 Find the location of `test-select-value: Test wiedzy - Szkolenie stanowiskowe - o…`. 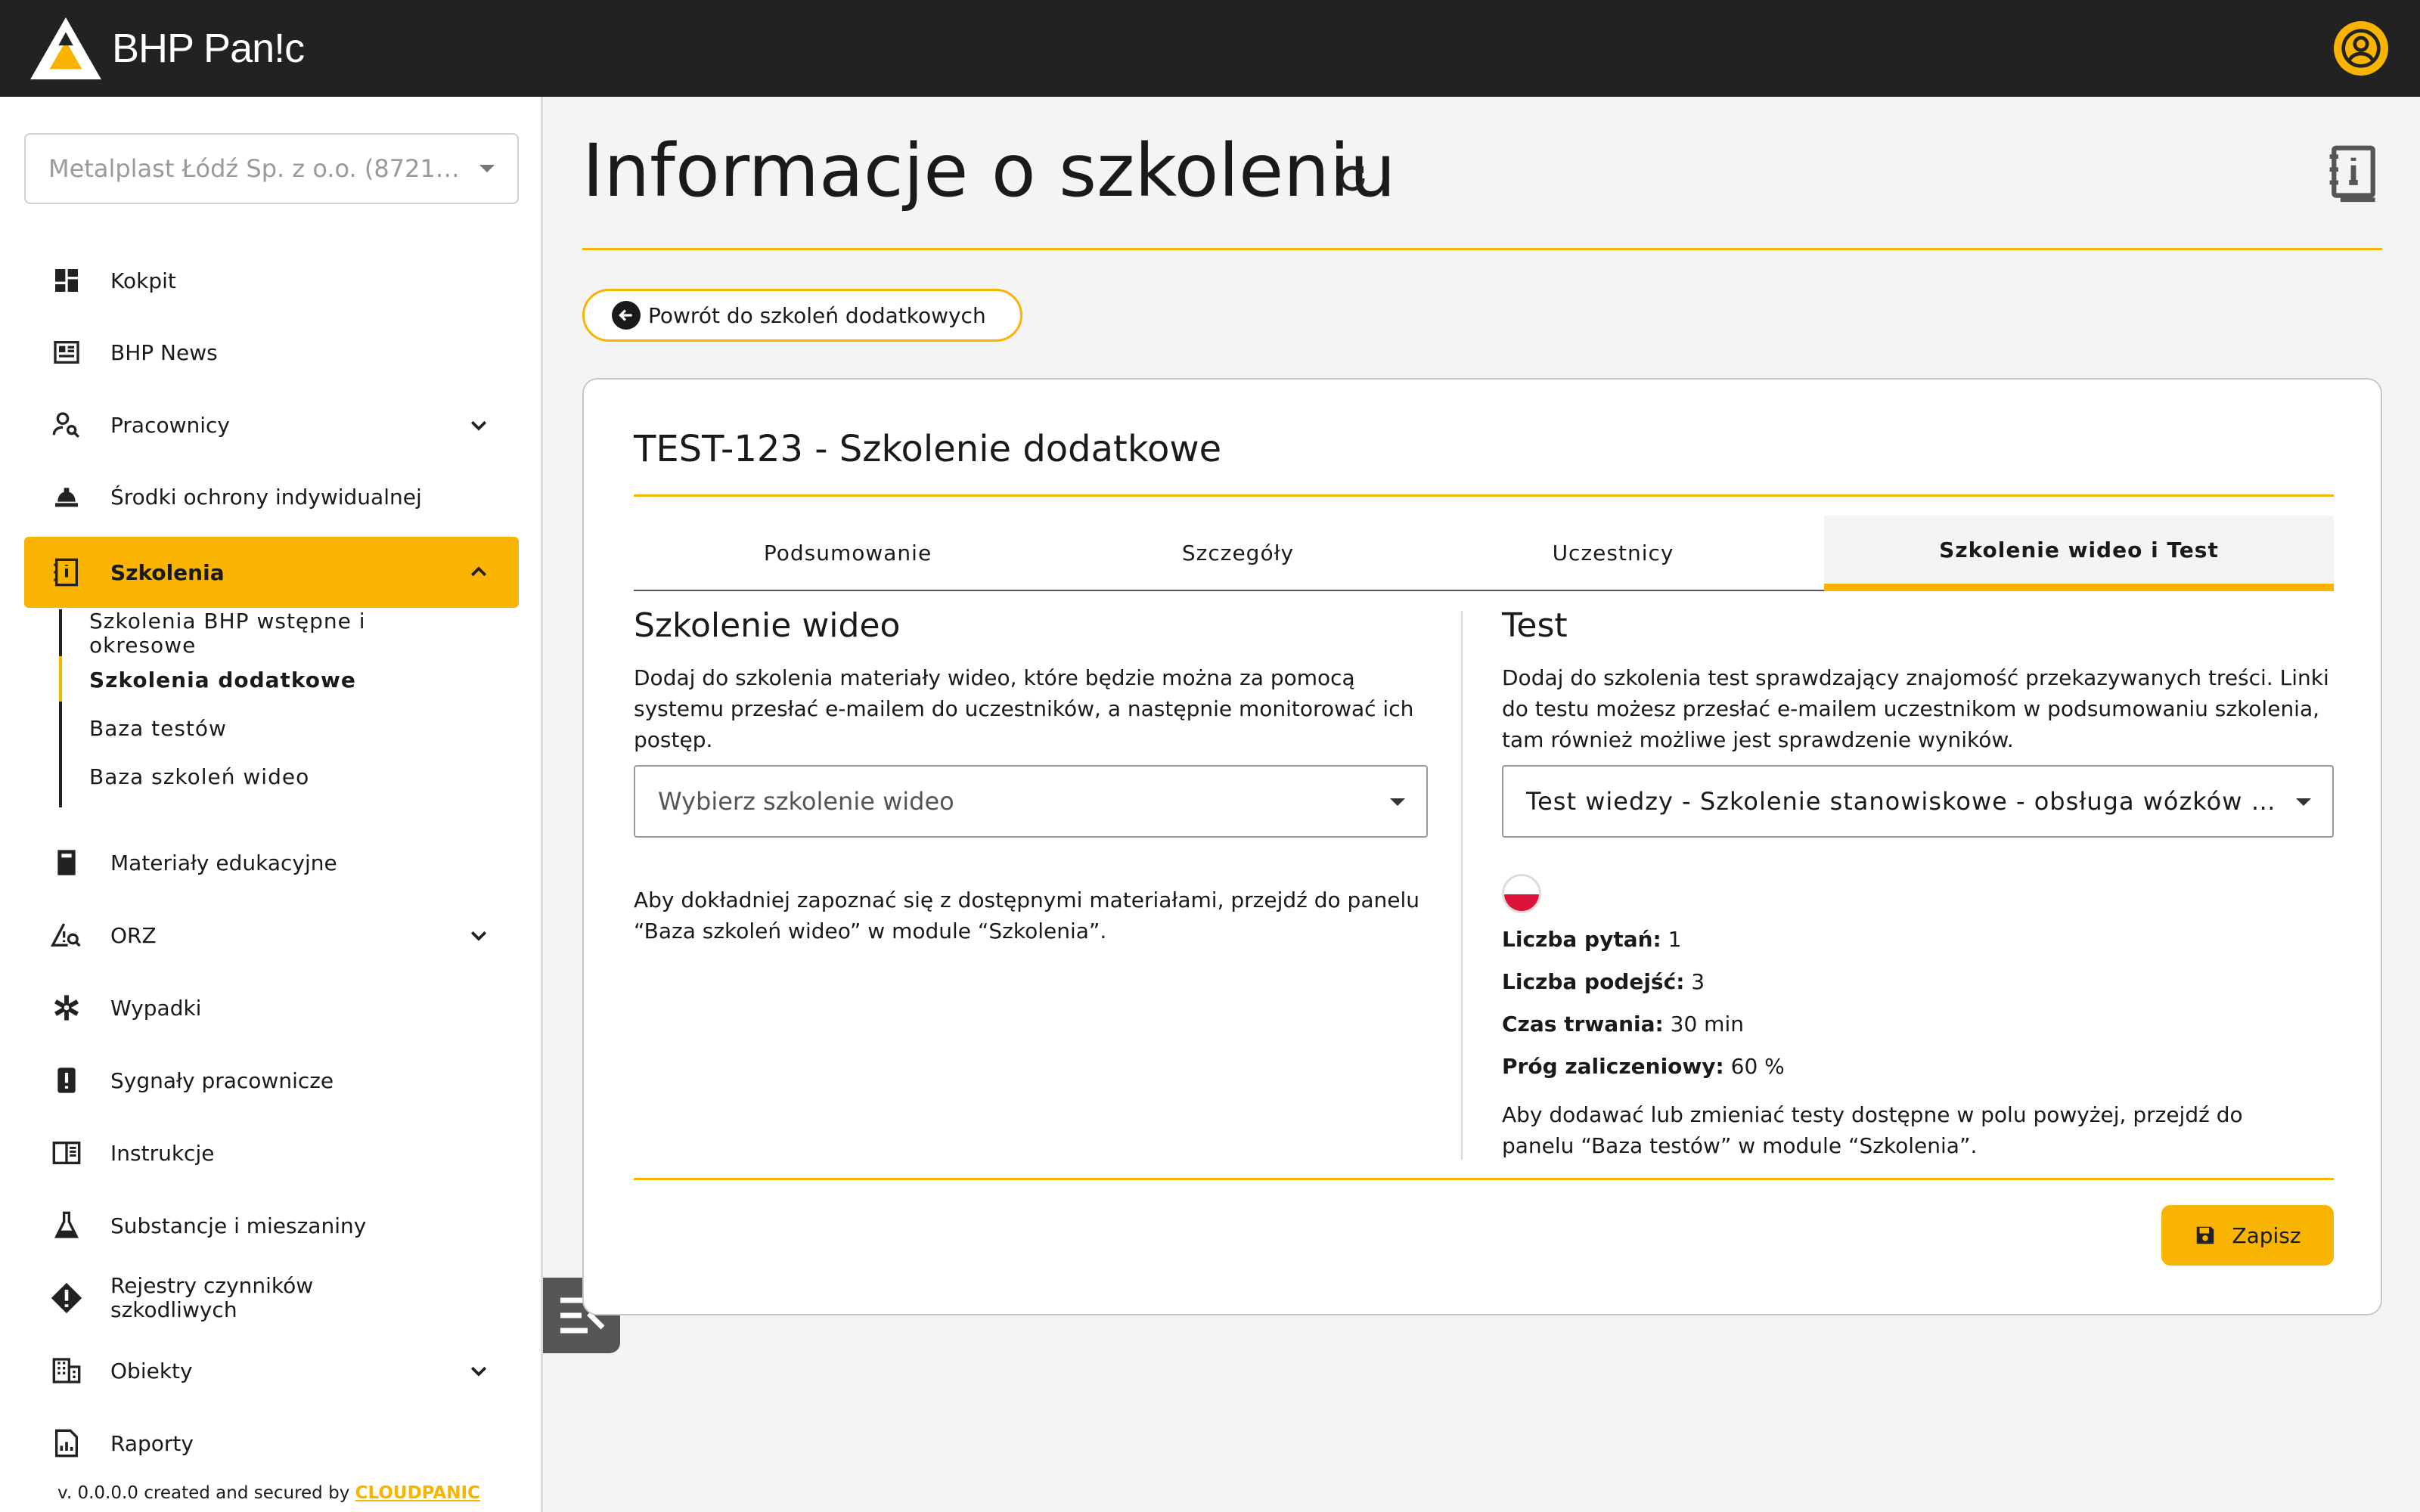

test-select-value: Test wiedzy - Szkolenie stanowiskowe - o… is located at coordinates (1903, 801).